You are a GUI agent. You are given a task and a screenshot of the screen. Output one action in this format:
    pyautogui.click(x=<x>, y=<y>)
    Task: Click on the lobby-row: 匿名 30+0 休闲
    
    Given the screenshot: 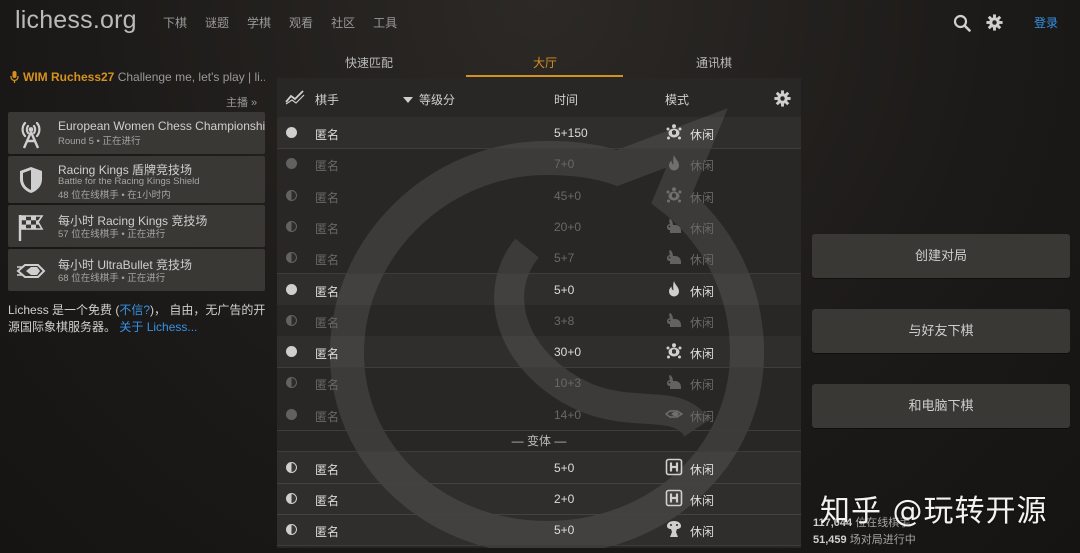 What is the action you would take?
    pyautogui.click(x=539, y=351)
    